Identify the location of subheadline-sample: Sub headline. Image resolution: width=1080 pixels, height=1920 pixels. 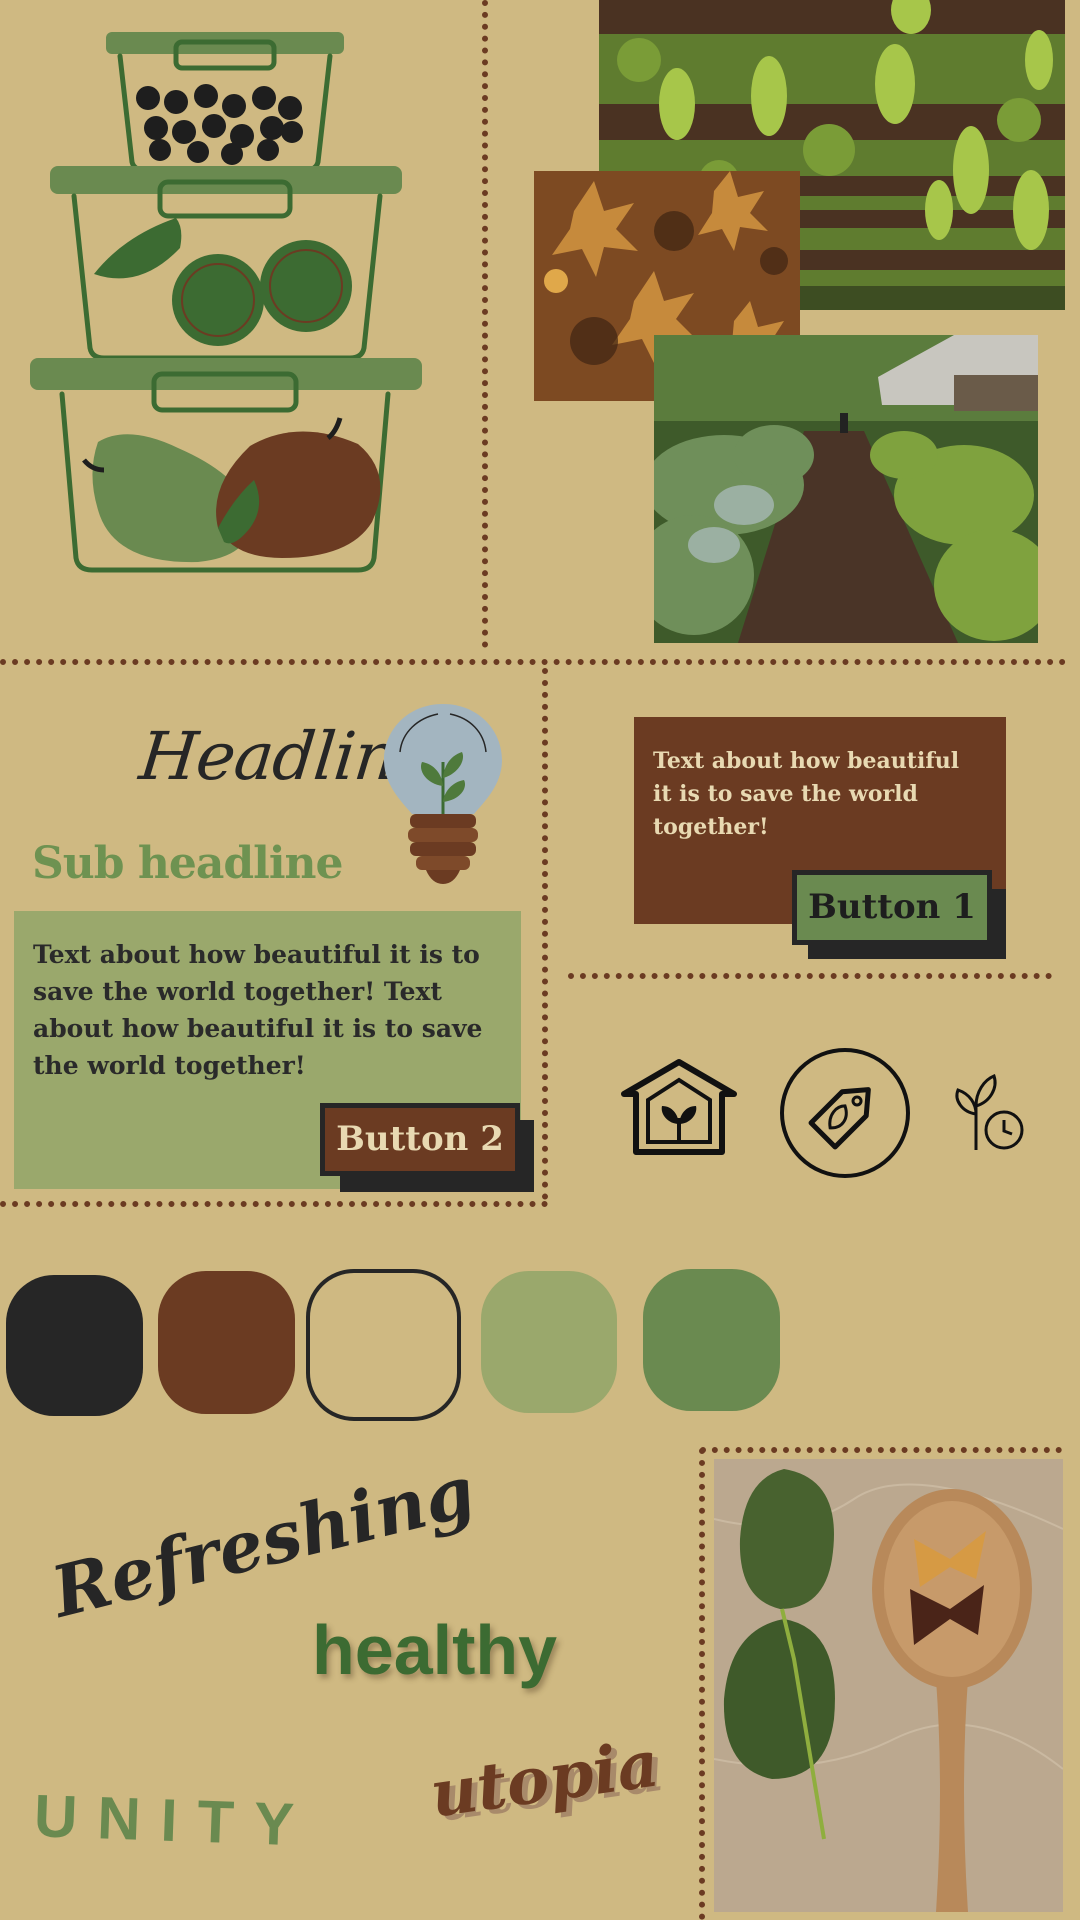
(188, 863).